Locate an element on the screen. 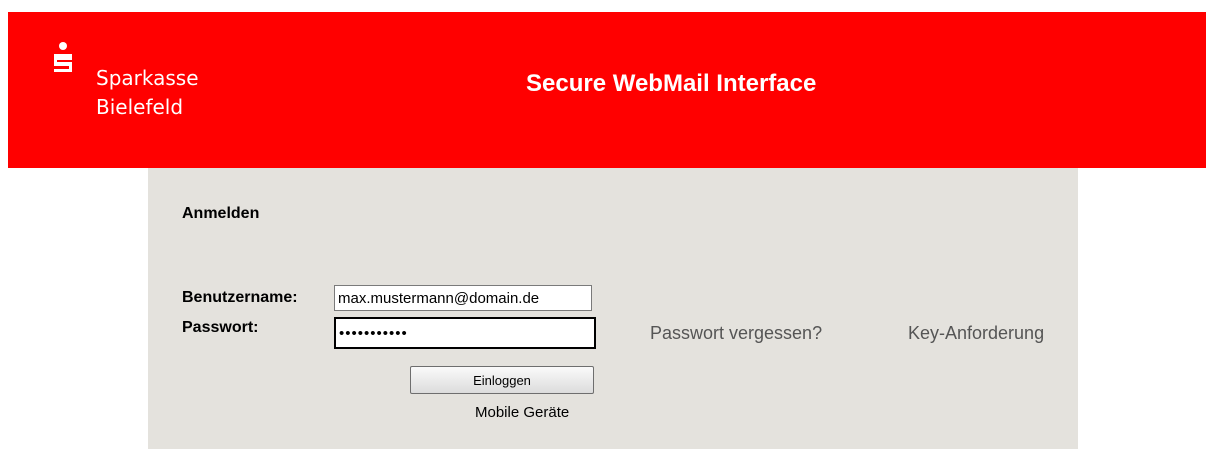 This screenshot has height=449, width=1206. bank-logo: Sparkasse Bielefeld is located at coordinates (152, 87).